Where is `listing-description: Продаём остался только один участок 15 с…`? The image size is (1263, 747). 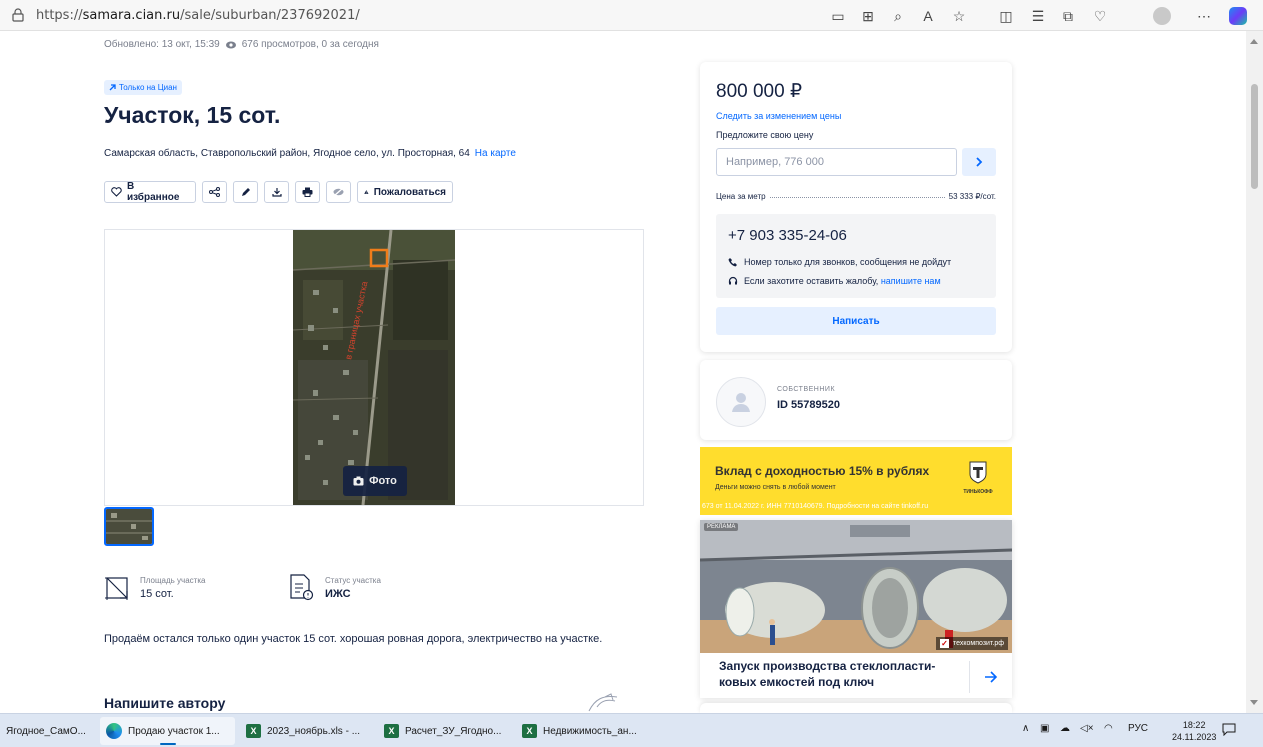
listing-description: Продаём остался только один участок 15 с… is located at coordinates (353, 639).